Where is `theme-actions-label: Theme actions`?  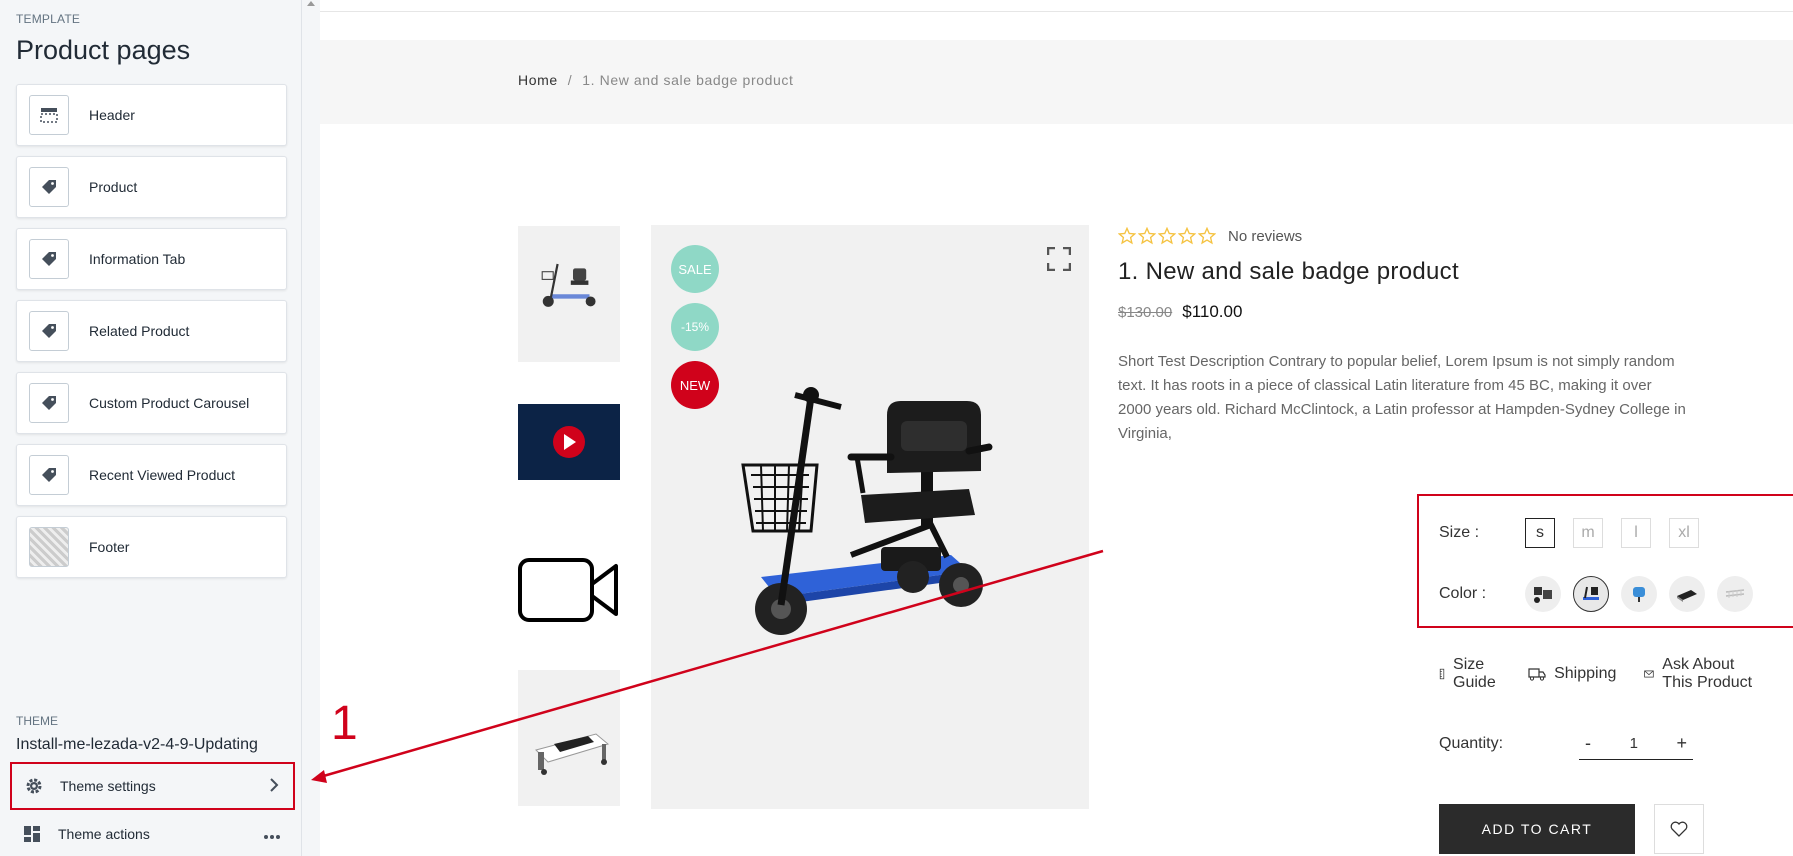
theme-actions-label: Theme actions is located at coordinates (104, 834).